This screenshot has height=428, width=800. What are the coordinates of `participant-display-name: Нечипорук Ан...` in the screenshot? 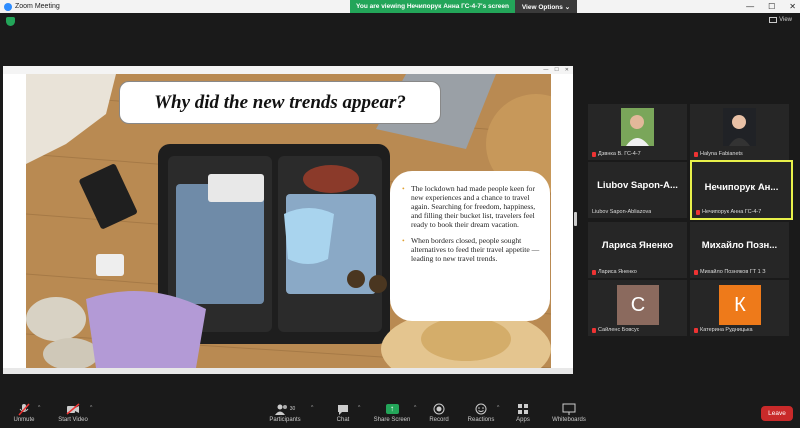 It's located at (741, 187).